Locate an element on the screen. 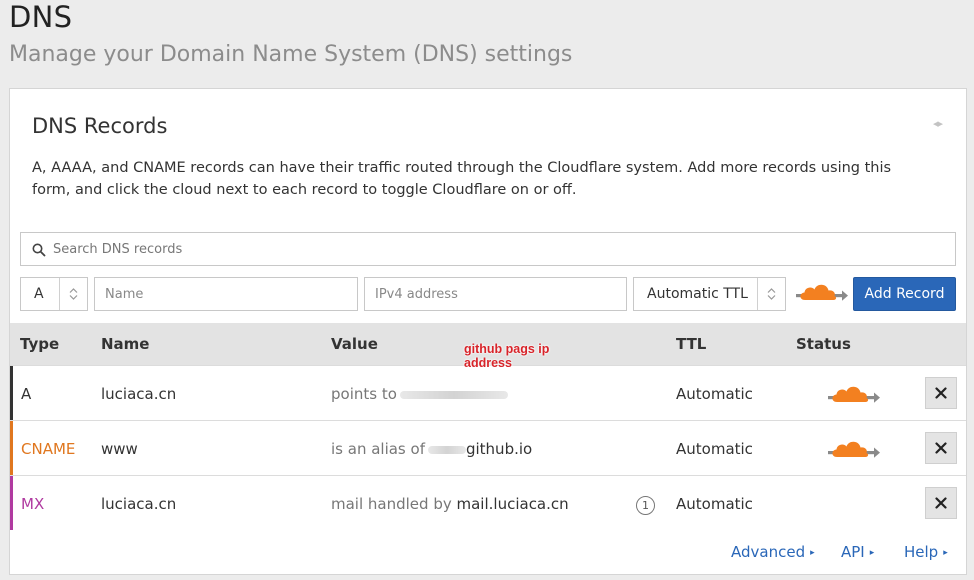  help-link: Help ▸ is located at coordinates (926, 552).